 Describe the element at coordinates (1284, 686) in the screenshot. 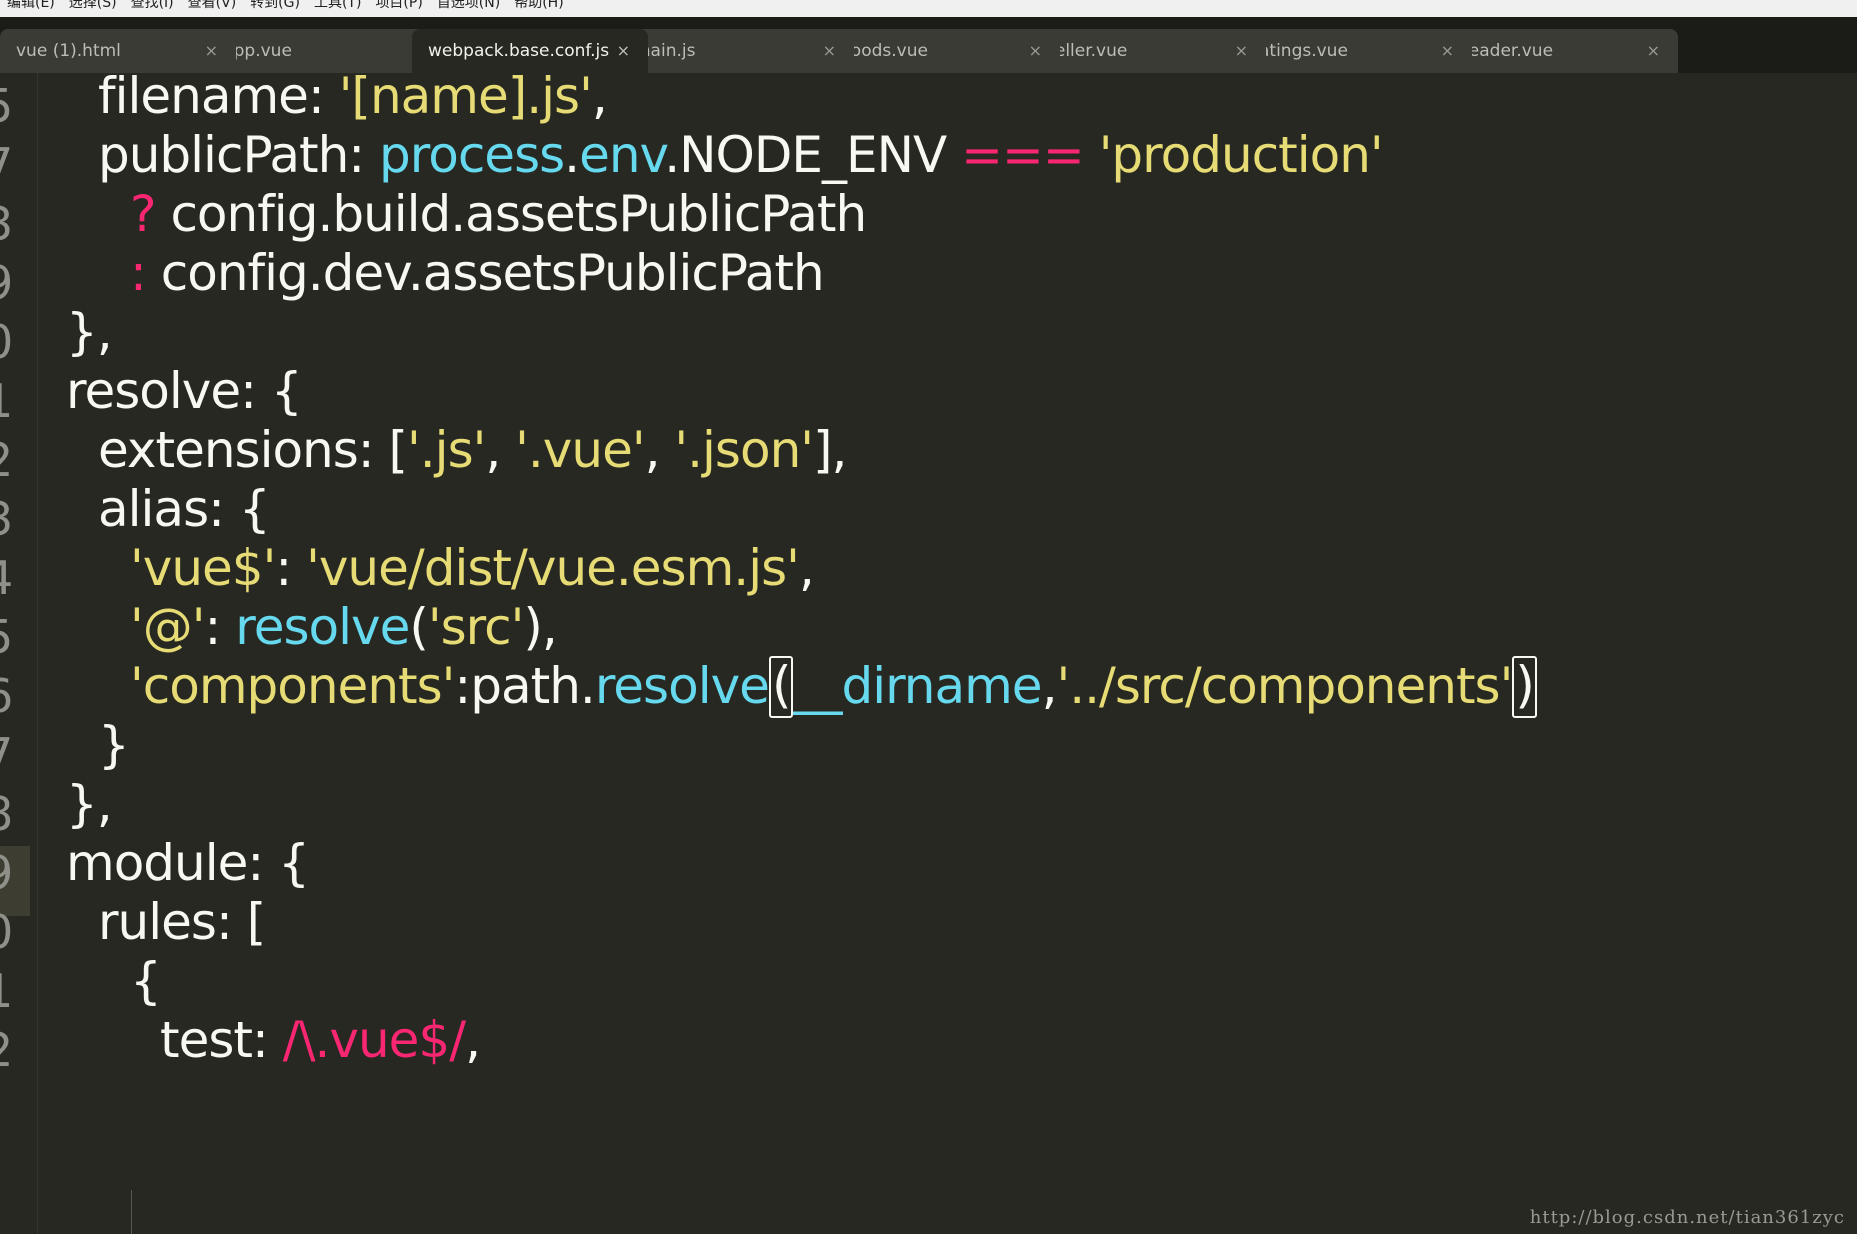

I see `code-token: '../src/components'` at that location.